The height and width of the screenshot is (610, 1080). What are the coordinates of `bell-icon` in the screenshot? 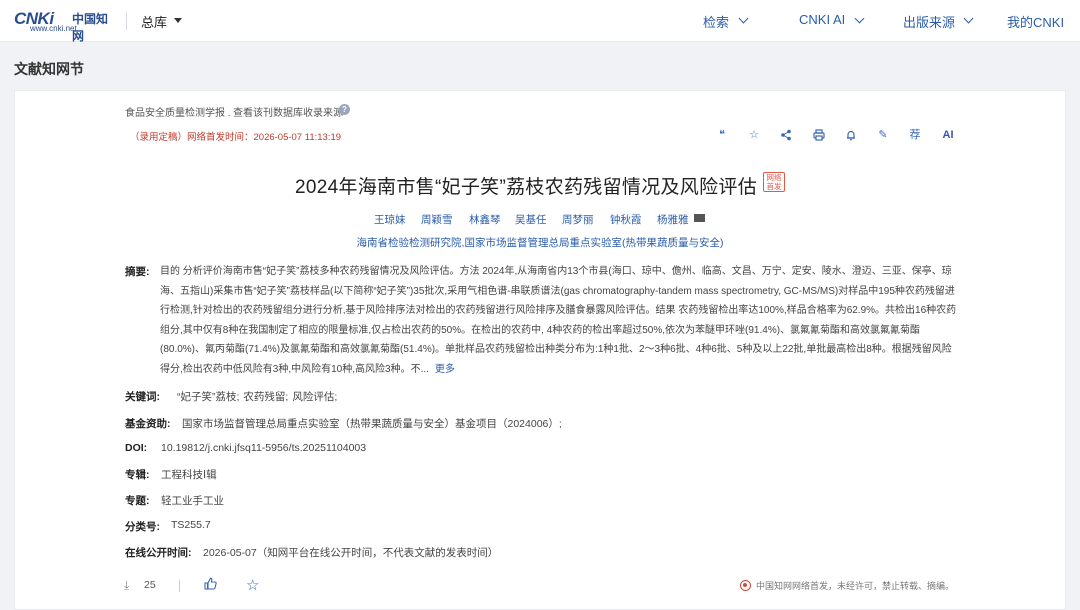 It's located at (851, 135).